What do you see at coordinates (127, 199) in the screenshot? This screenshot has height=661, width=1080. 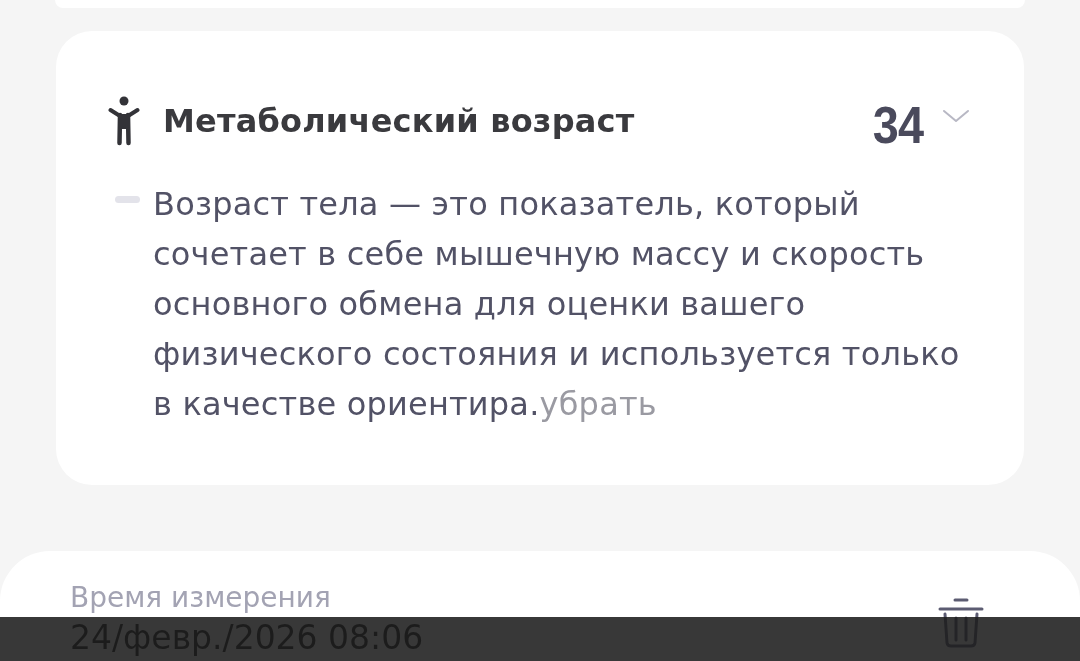 I see `dash-icon` at bounding box center [127, 199].